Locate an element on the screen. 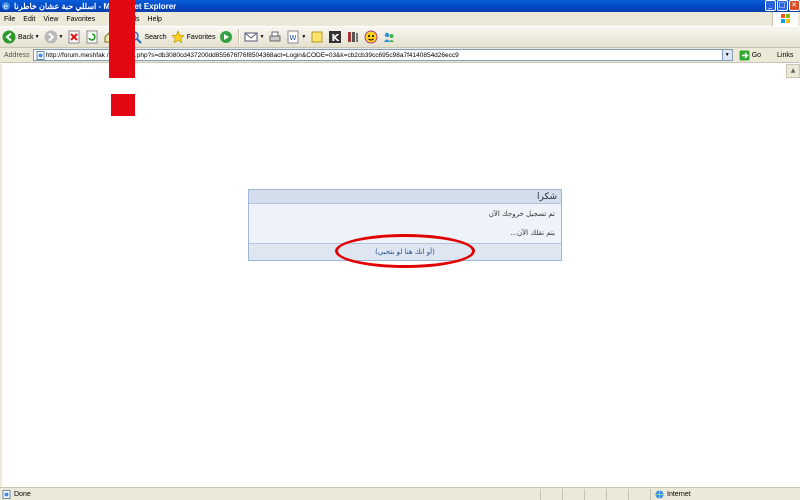  discuss-button is located at coordinates (317, 37).